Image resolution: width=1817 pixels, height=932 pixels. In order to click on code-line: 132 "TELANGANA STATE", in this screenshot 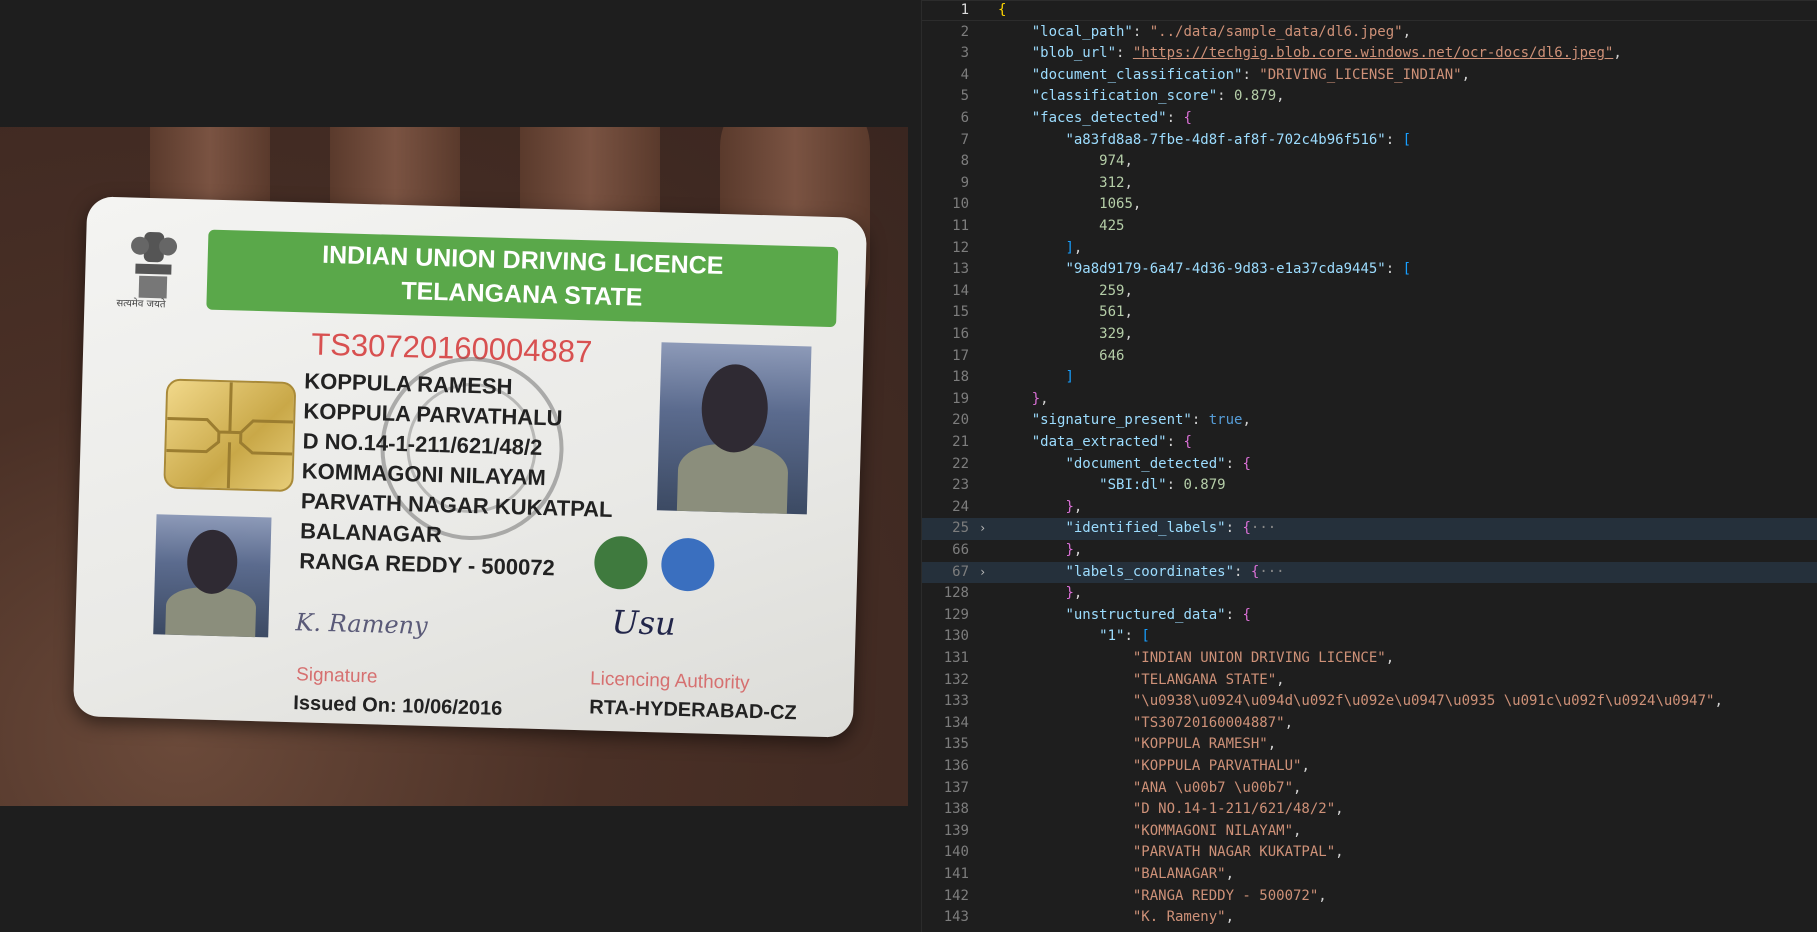, I will do `click(1369, 681)`.